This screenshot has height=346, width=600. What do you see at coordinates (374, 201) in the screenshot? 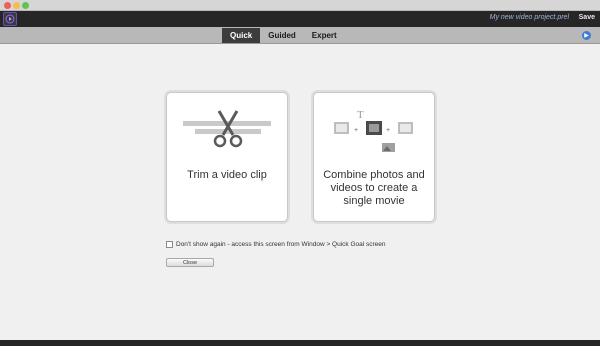
I see `combine-card-line-3: single movie` at bounding box center [374, 201].